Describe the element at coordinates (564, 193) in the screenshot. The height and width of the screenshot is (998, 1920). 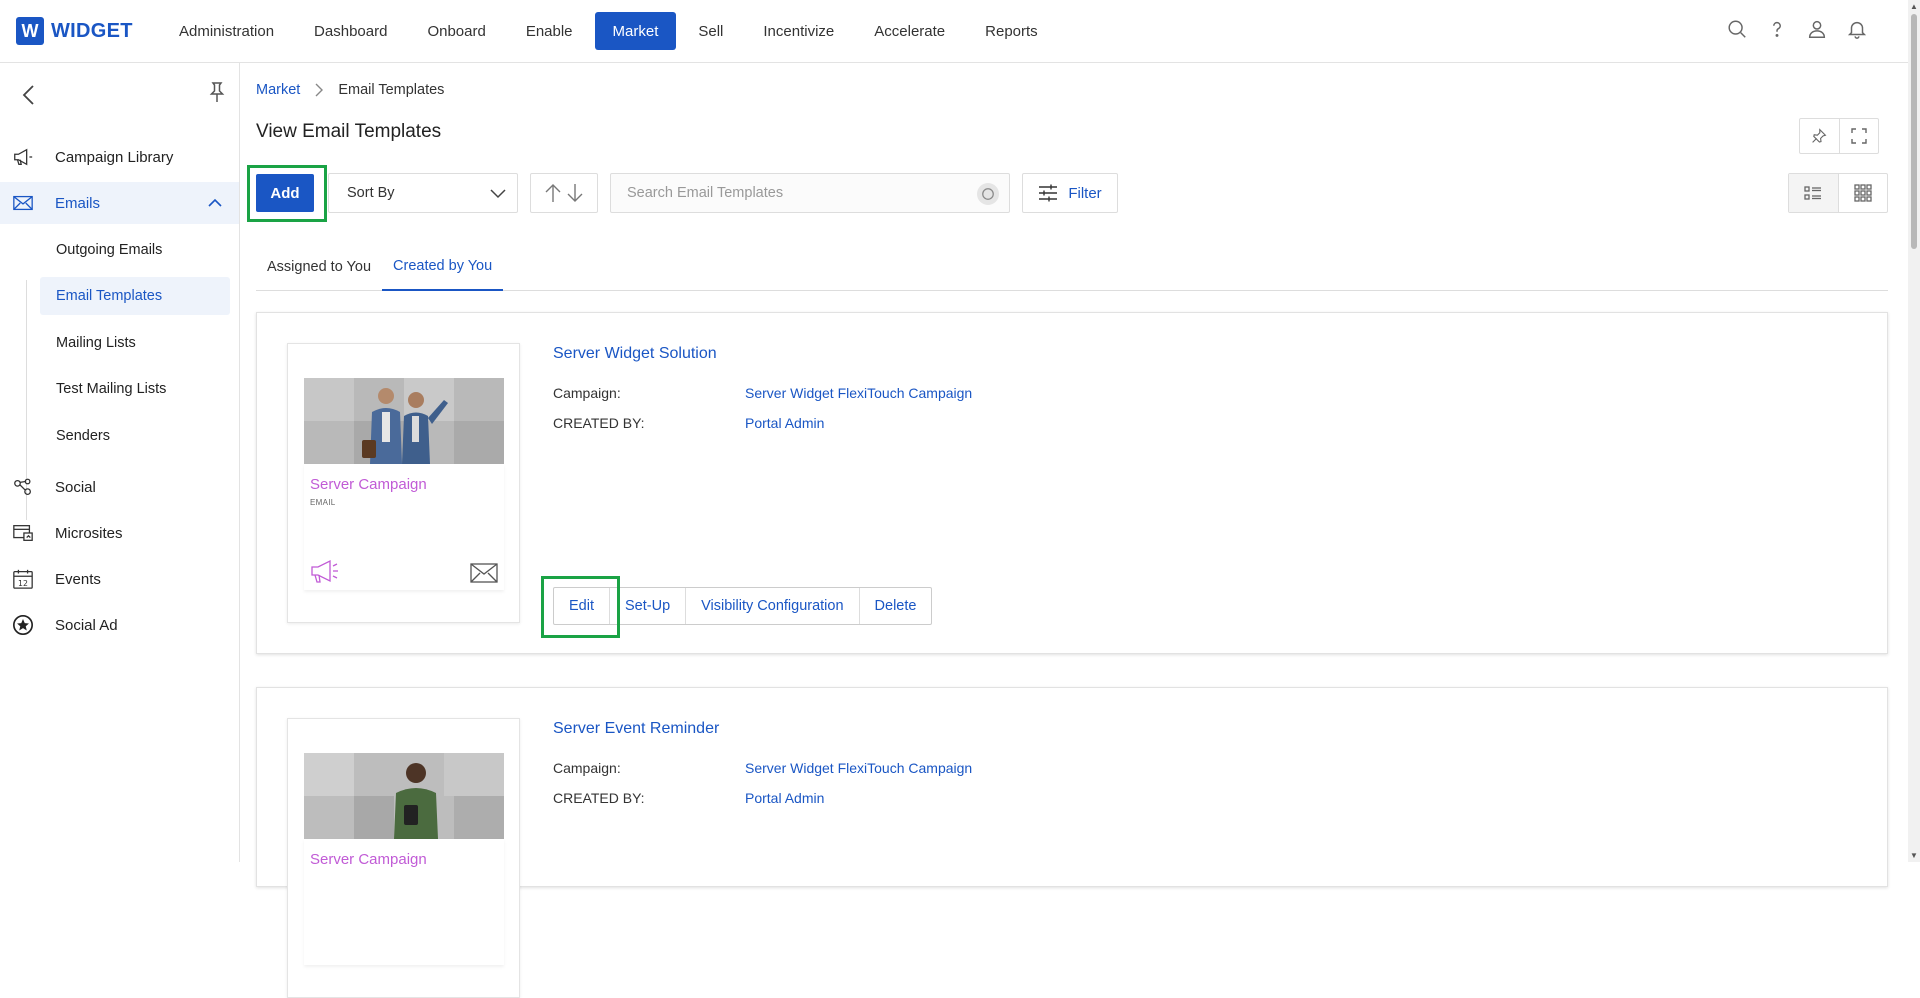
I see `sort-direction-toggle` at that location.